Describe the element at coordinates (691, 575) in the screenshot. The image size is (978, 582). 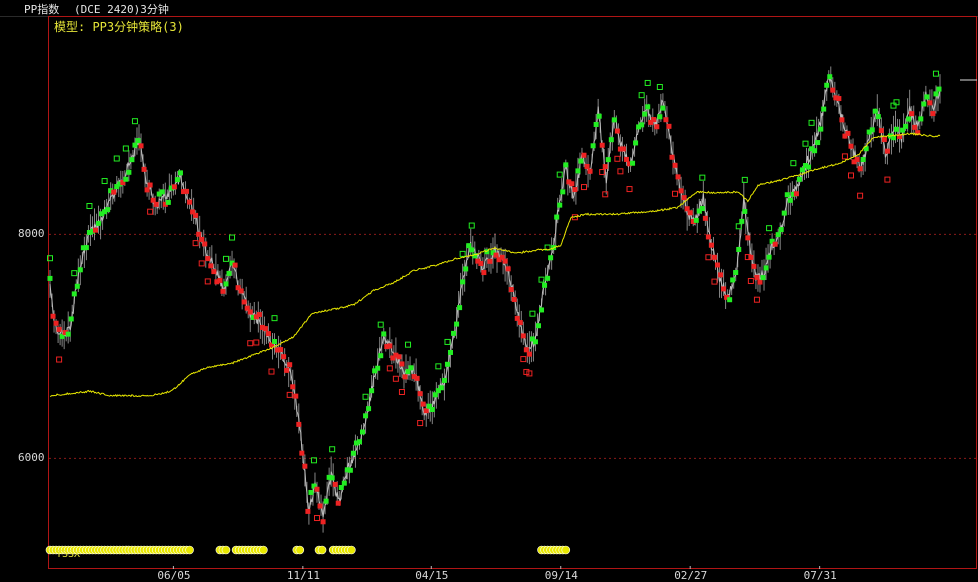
I see `x-tick-label: 02/27` at that location.